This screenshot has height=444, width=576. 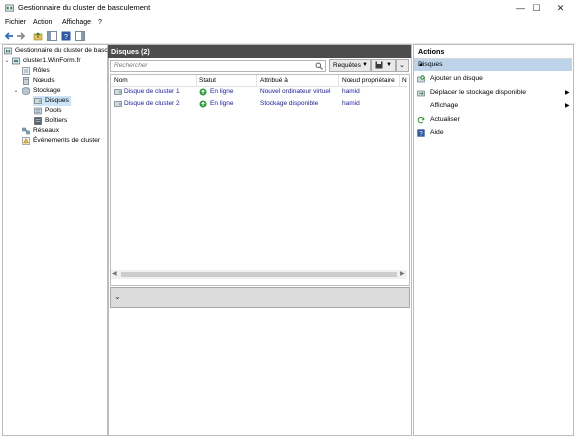 What do you see at coordinates (421, 93) in the screenshot?
I see `move-storage-icon` at bounding box center [421, 93].